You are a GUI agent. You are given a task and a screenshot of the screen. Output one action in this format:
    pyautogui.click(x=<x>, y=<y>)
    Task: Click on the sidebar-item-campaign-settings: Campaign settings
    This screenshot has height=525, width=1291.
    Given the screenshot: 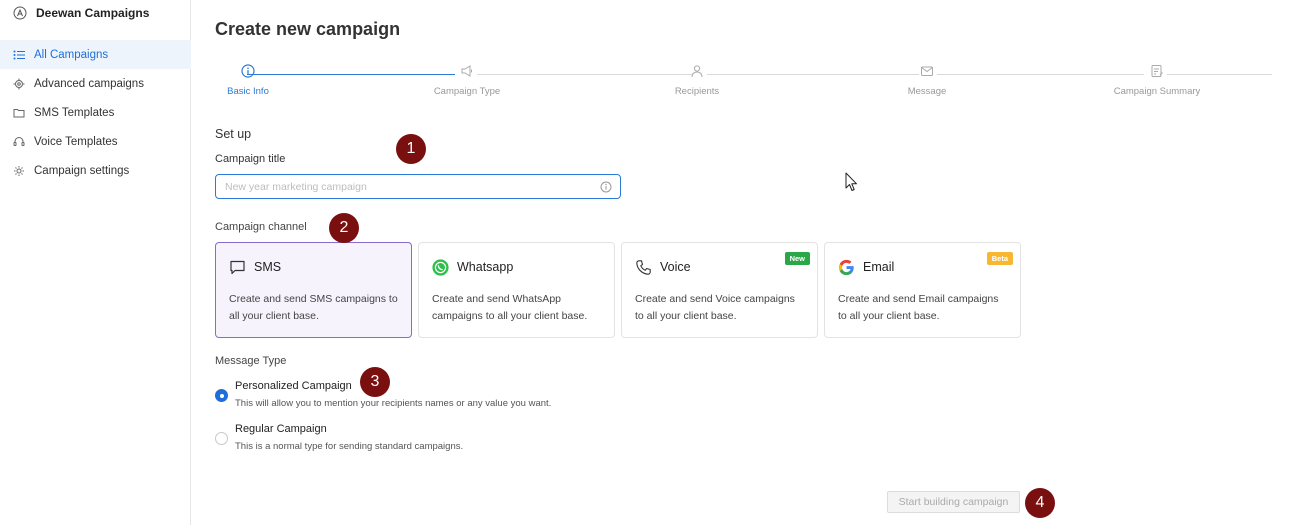 What is the action you would take?
    pyautogui.click(x=95, y=170)
    